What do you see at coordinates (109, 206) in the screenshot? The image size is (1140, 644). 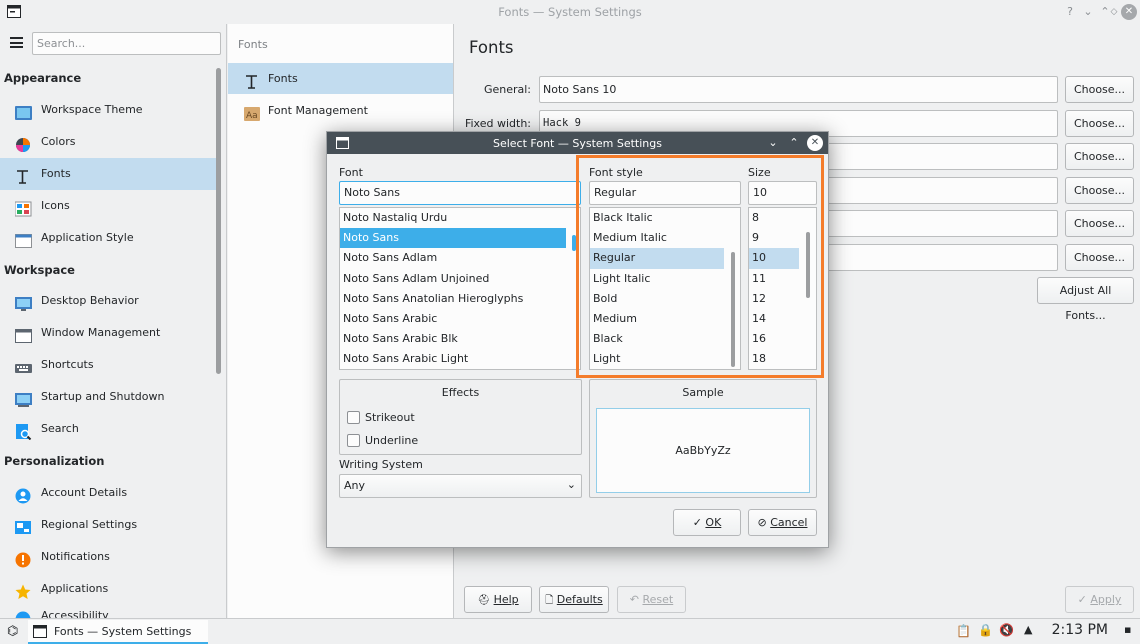 I see `sidebar-item-icons: Icons` at bounding box center [109, 206].